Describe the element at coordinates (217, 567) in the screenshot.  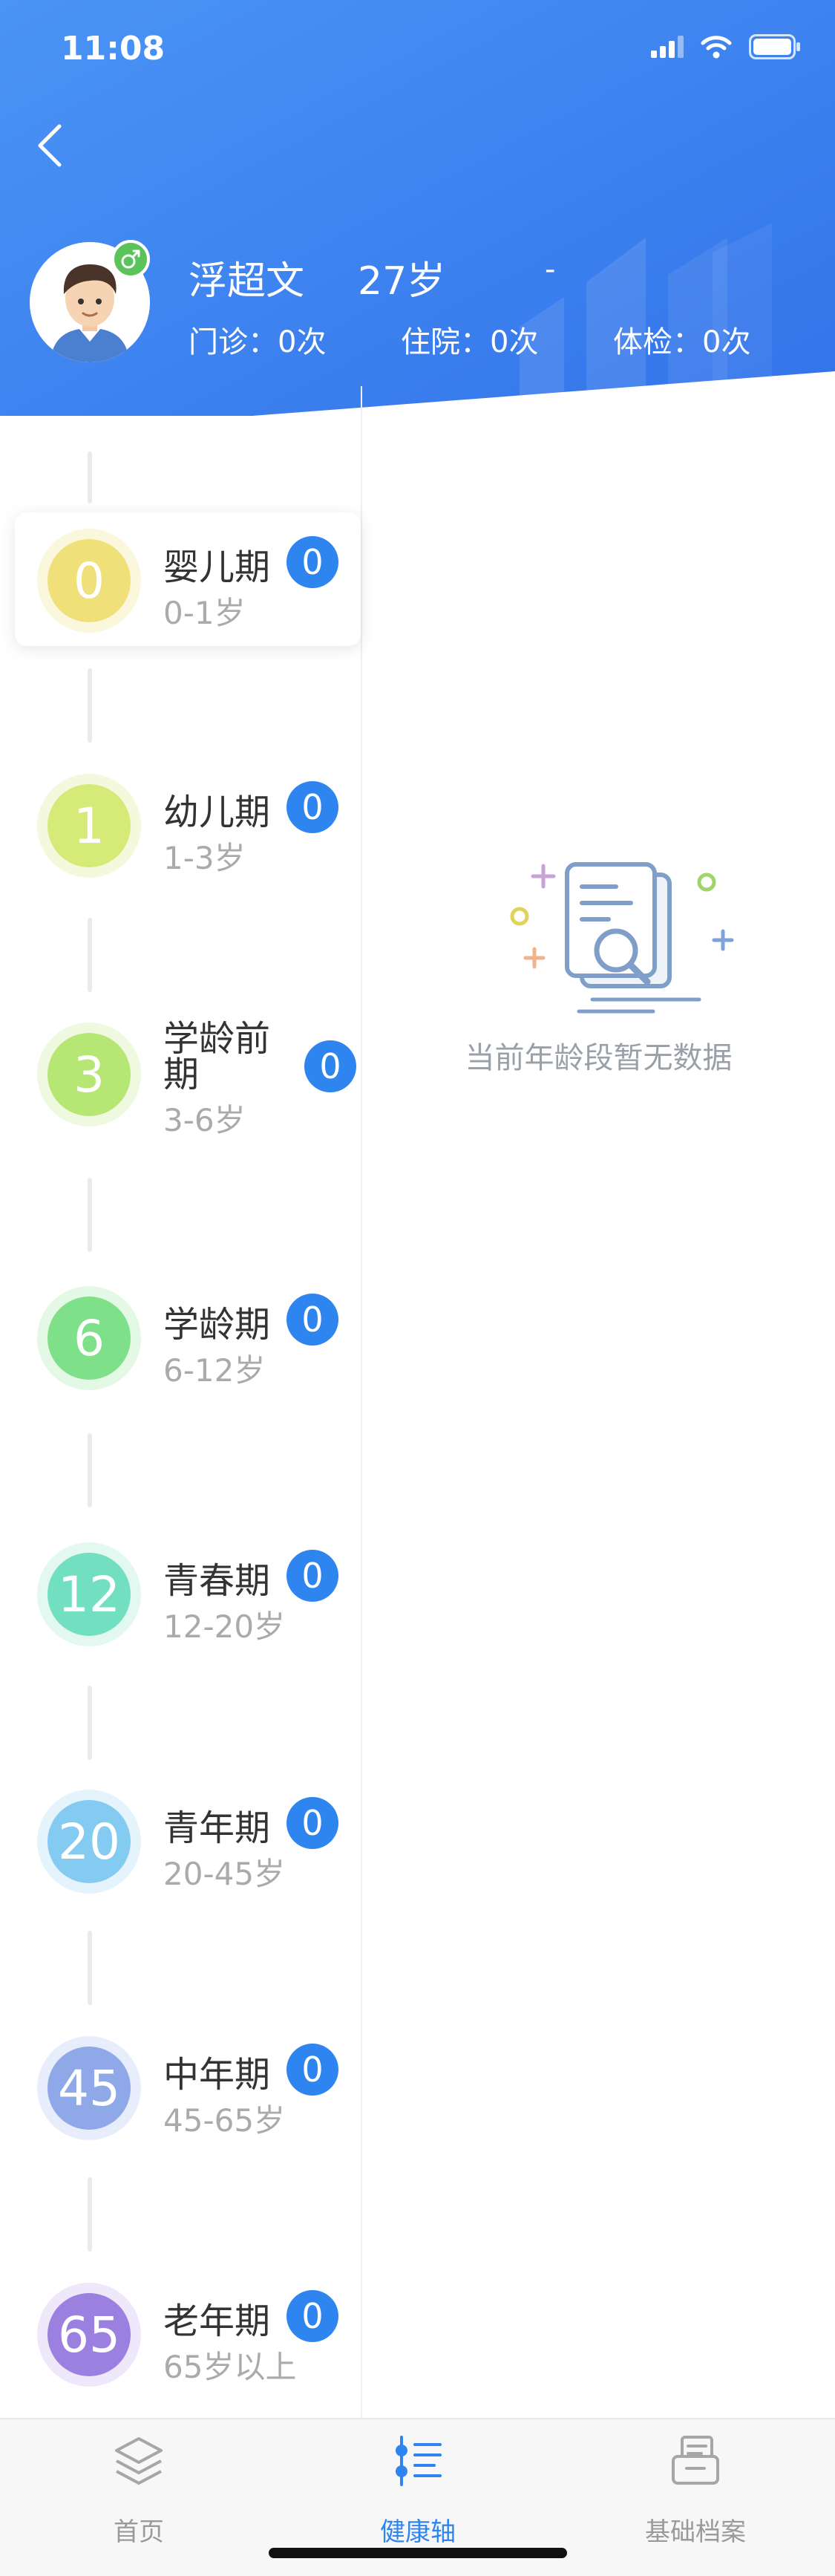
I see `stage-title: 婴儿期` at that location.